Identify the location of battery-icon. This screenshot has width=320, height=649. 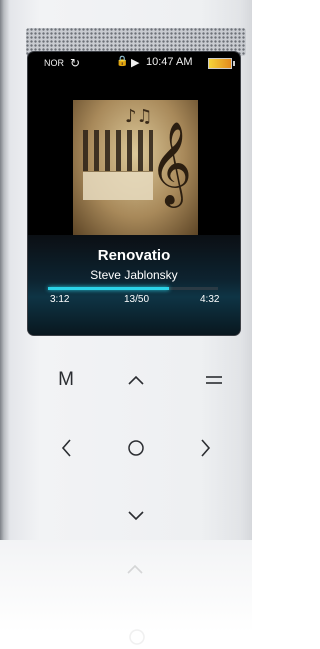
(221, 63).